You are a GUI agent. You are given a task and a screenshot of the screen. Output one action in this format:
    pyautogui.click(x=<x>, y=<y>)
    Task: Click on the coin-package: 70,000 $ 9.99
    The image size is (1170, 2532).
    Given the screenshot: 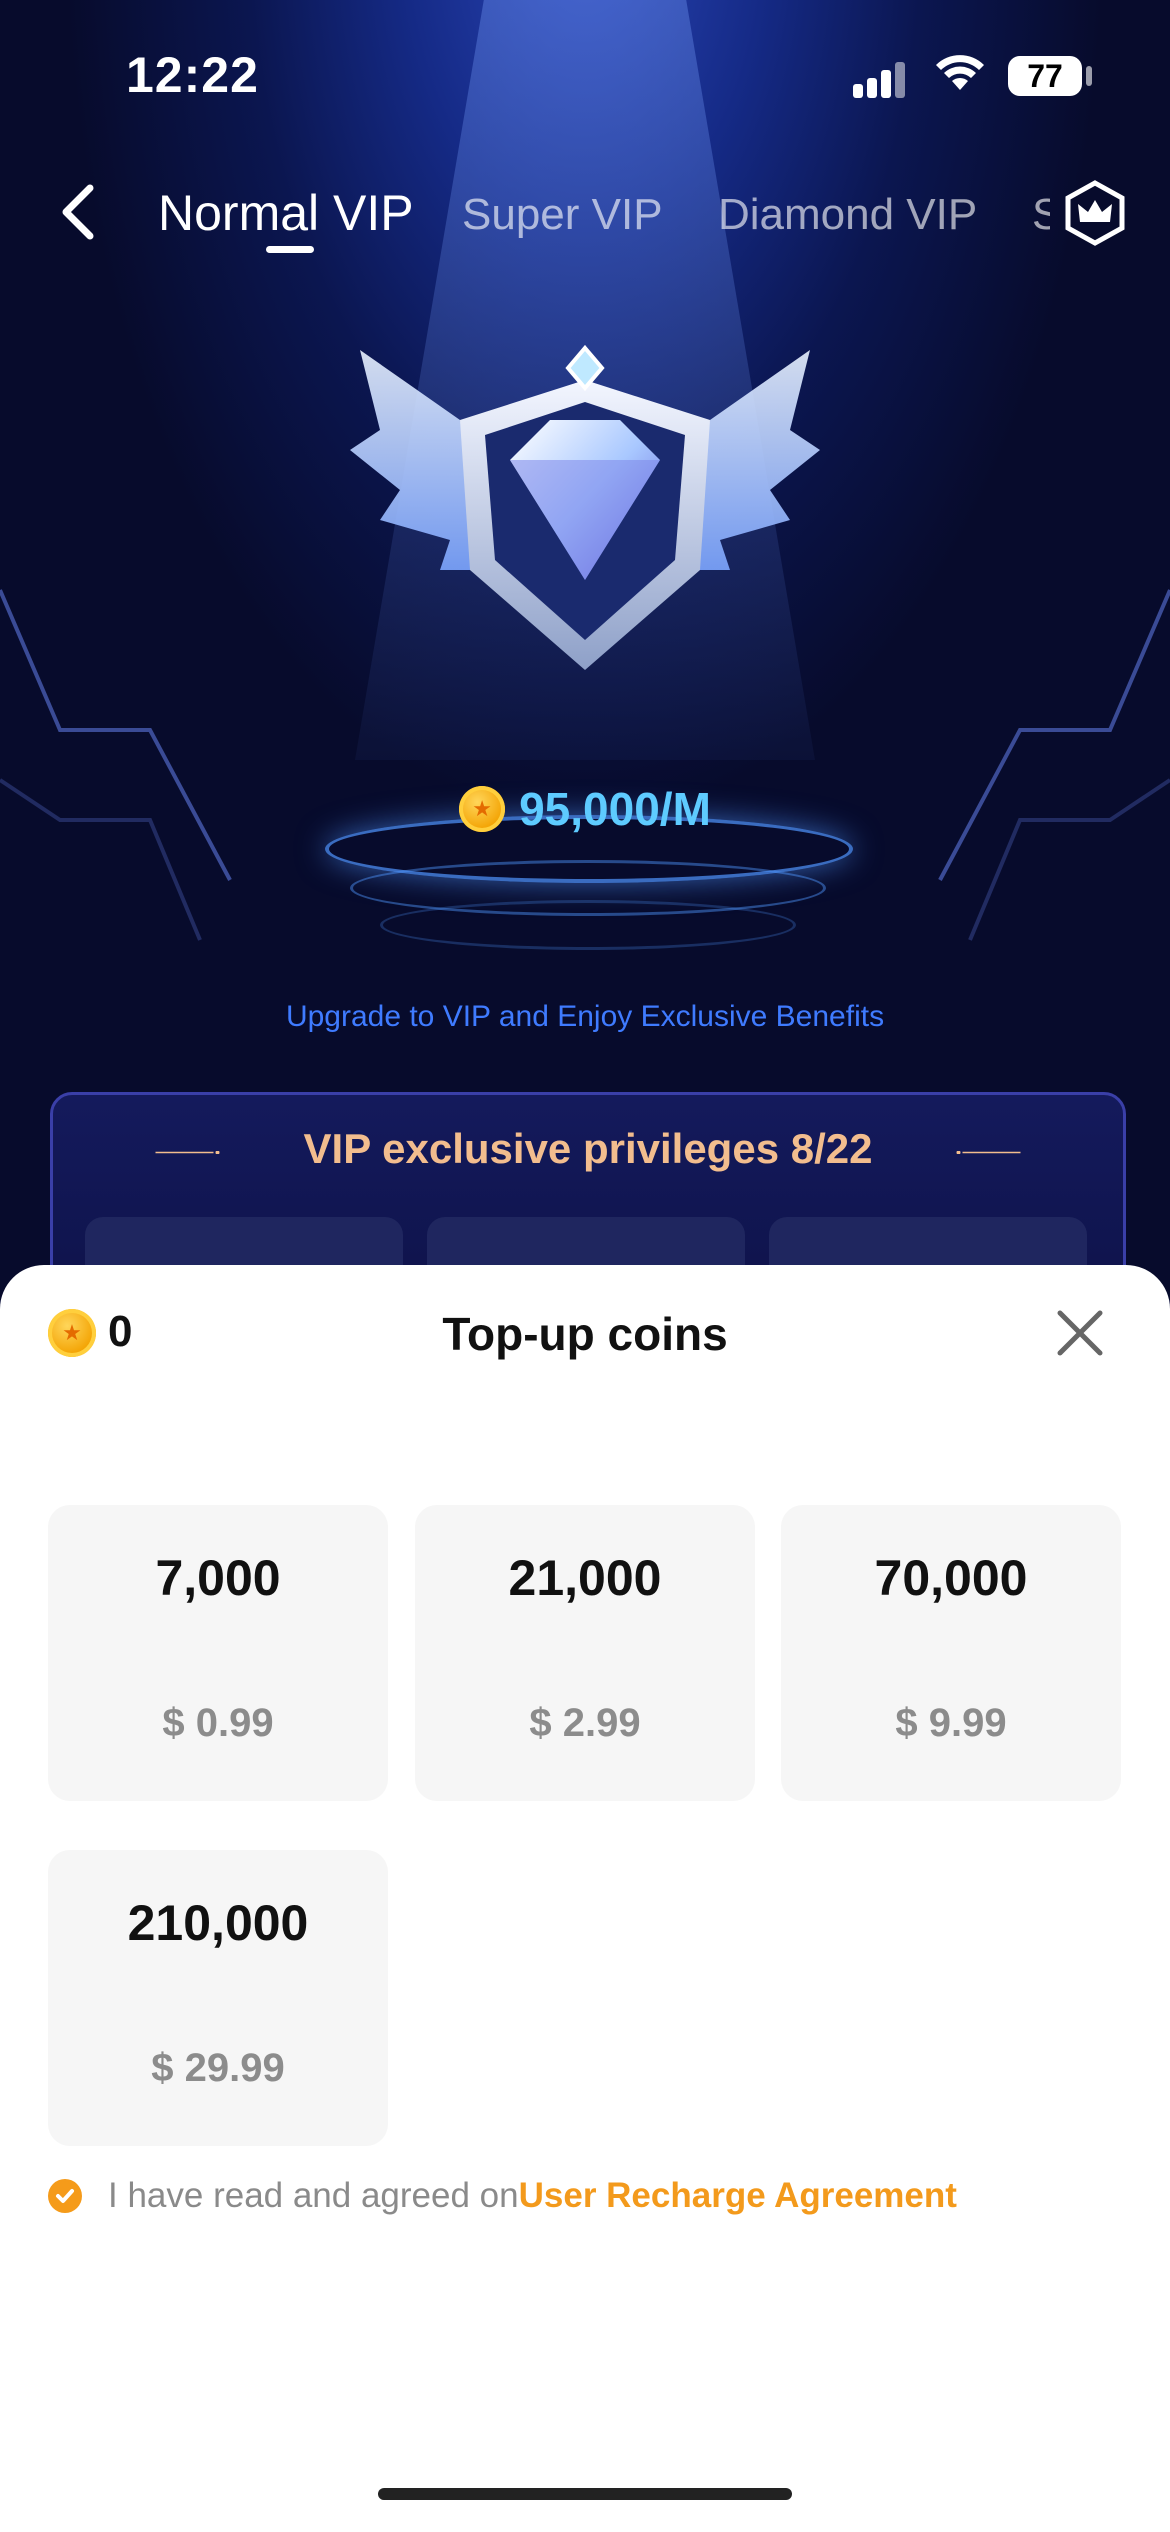 What is the action you would take?
    pyautogui.click(x=951, y=1653)
    